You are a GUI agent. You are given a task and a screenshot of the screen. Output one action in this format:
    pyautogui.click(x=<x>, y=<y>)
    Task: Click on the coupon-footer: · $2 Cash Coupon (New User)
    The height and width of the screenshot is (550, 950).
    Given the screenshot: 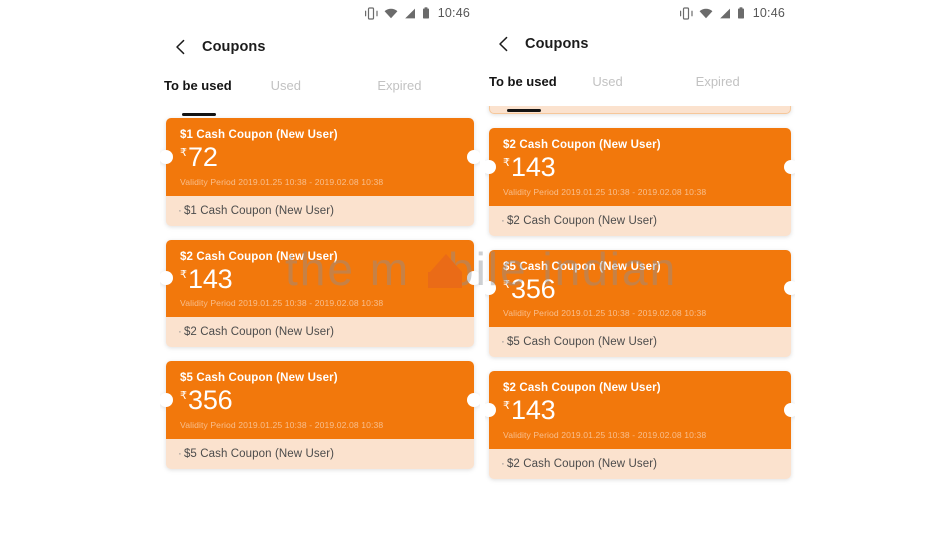 What is the action you would take?
    pyautogui.click(x=640, y=220)
    